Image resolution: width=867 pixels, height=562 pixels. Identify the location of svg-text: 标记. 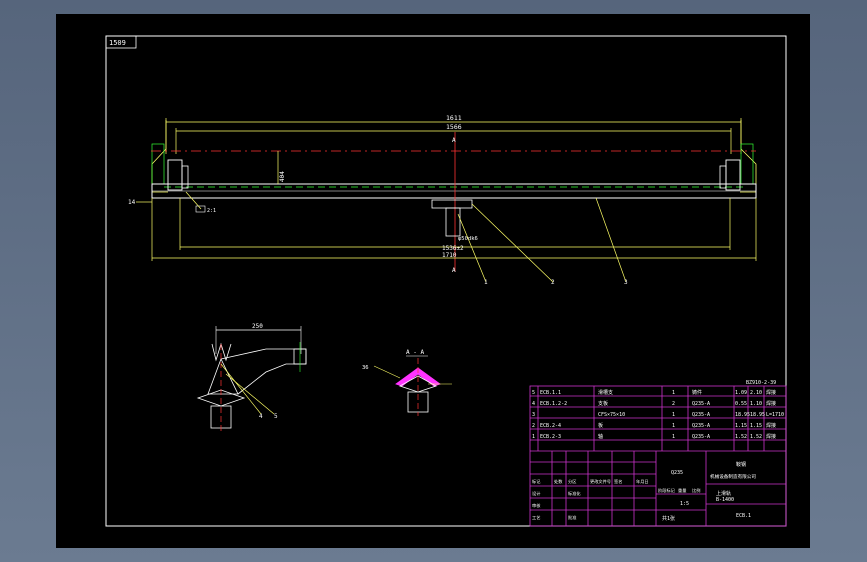
(536, 481).